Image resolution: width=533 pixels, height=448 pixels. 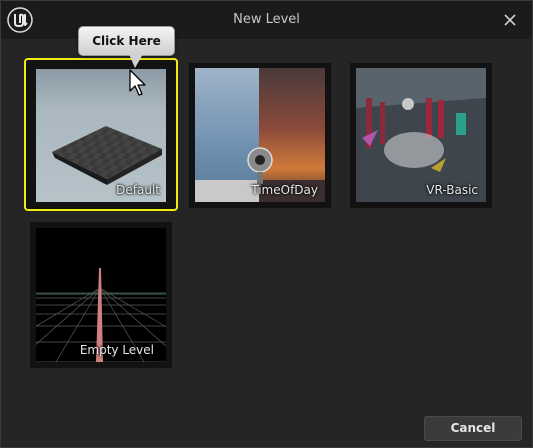 I want to click on click-here-tooltip: Click Here, so click(x=126, y=41).